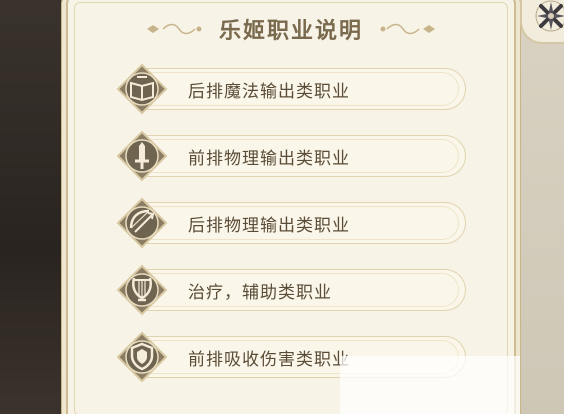 The width and height of the screenshot is (564, 414). What do you see at coordinates (142, 290) in the screenshot?
I see `lyre-icon` at bounding box center [142, 290].